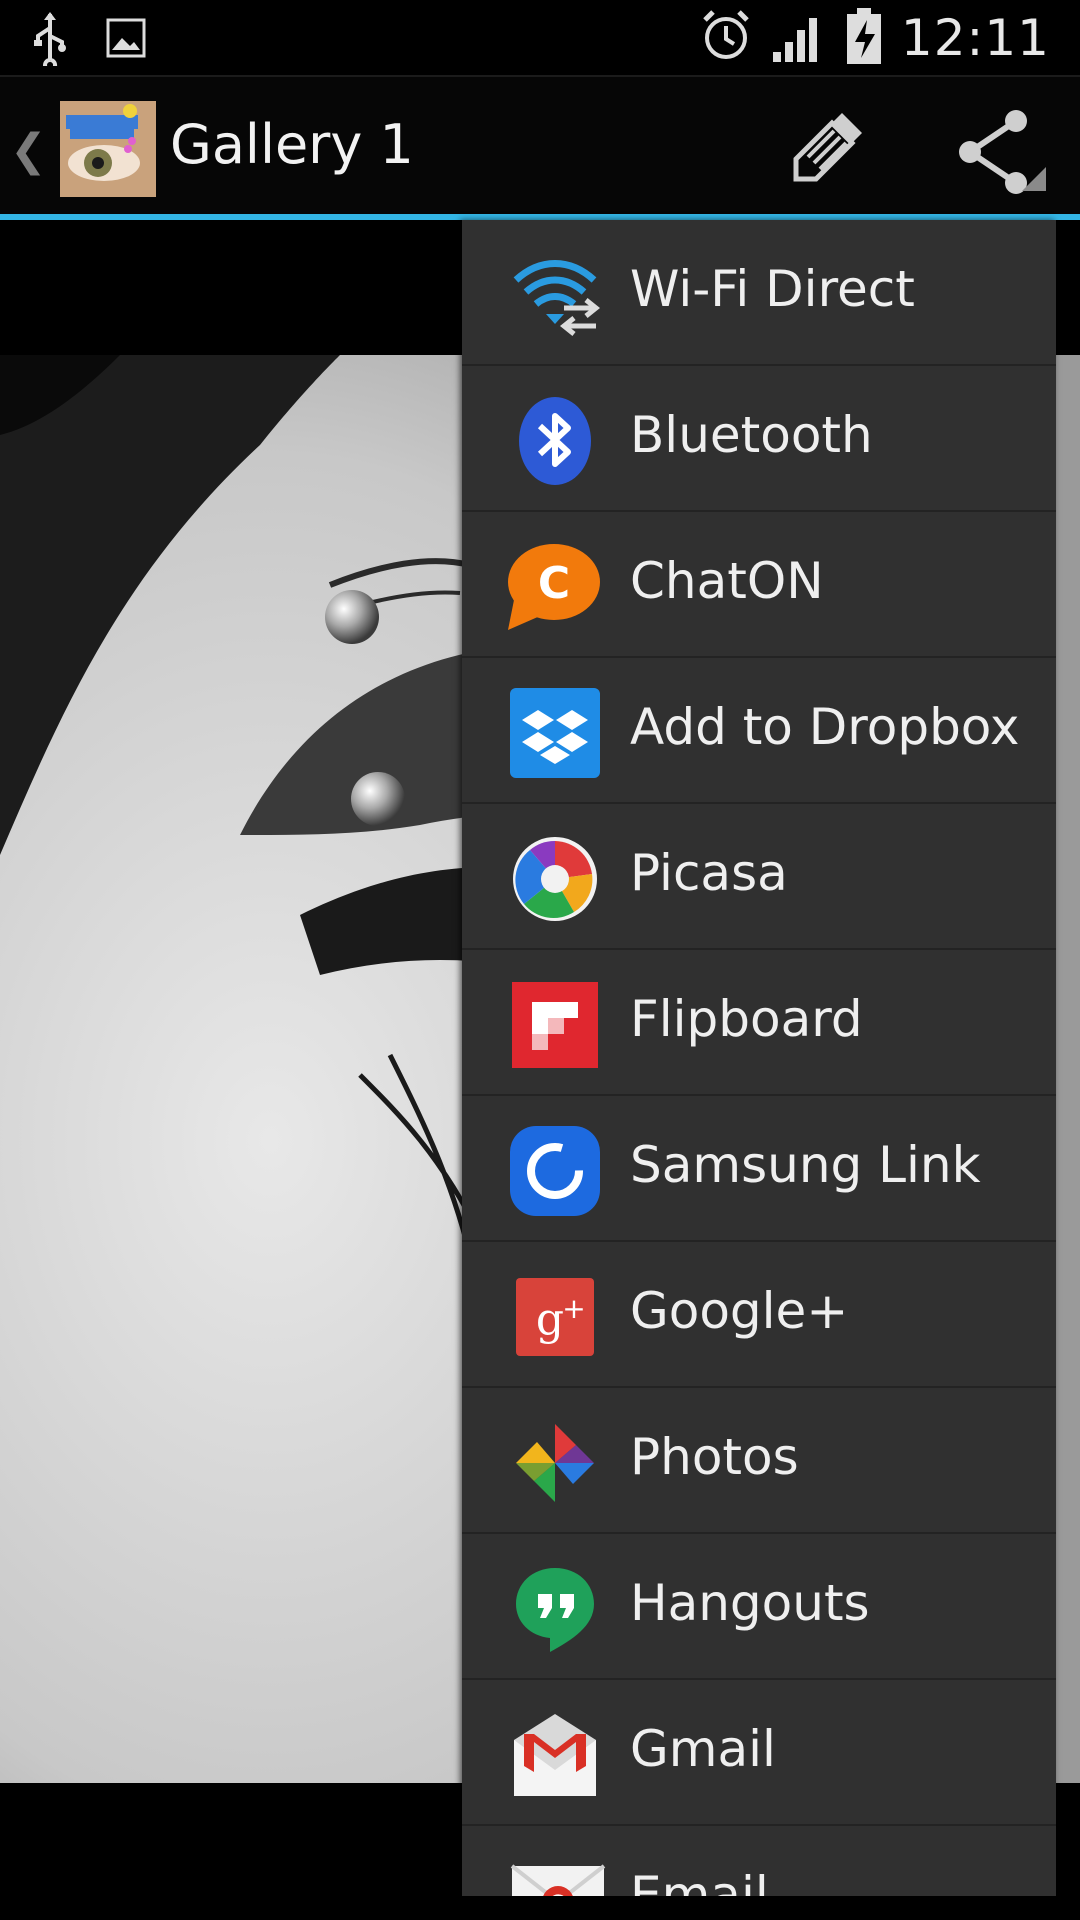 This screenshot has width=1080, height=1920. I want to click on share-item-photos: Photos, so click(759, 1461).